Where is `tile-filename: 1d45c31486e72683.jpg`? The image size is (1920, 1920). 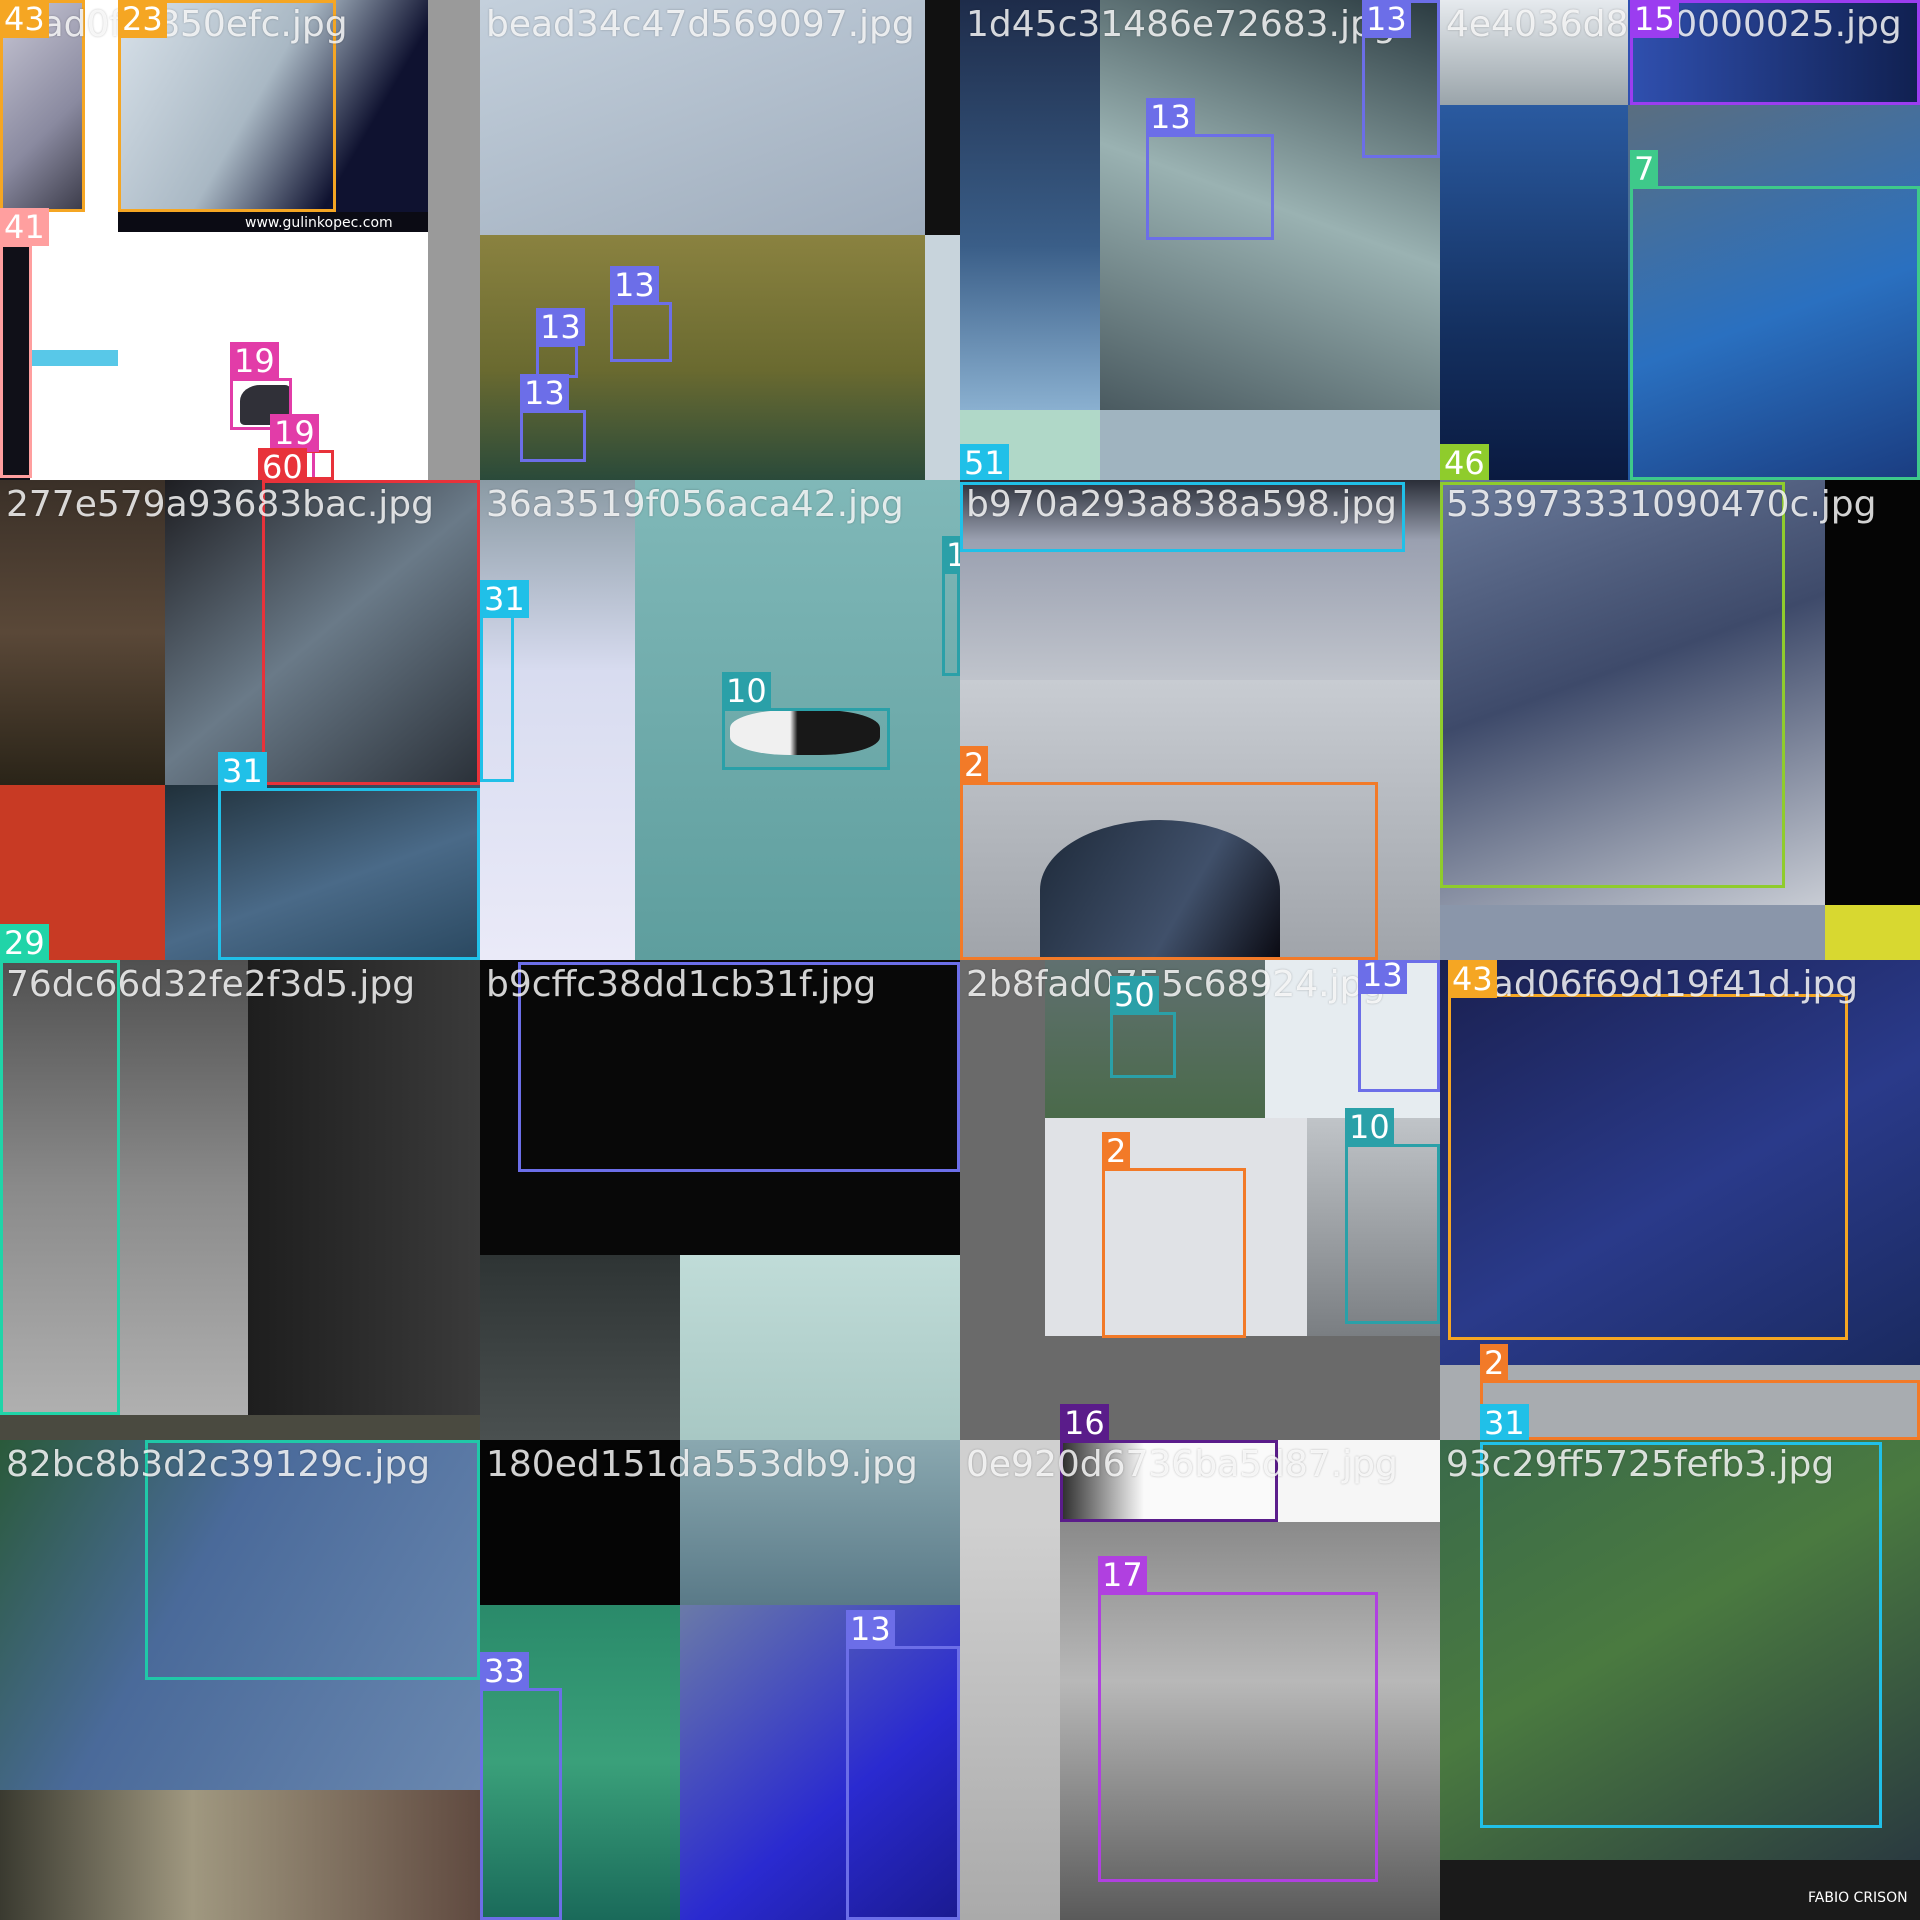
tile-filename: 1d45c31486e72683.jpg is located at coordinates (1181, 24).